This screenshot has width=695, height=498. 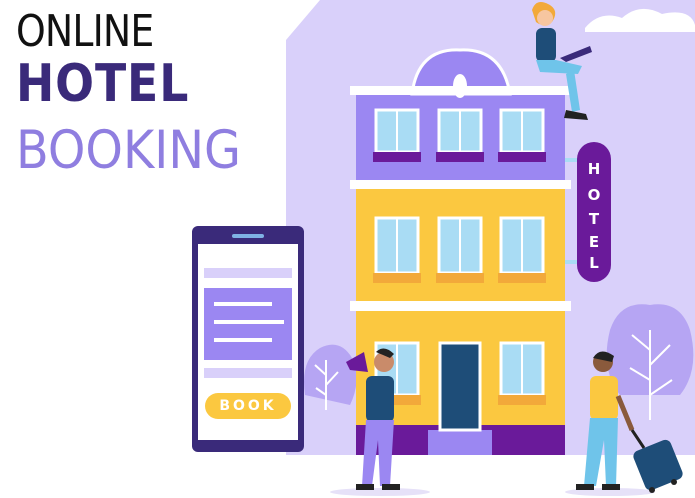 What do you see at coordinates (594, 169) in the screenshot?
I see `sign-letter: H` at bounding box center [594, 169].